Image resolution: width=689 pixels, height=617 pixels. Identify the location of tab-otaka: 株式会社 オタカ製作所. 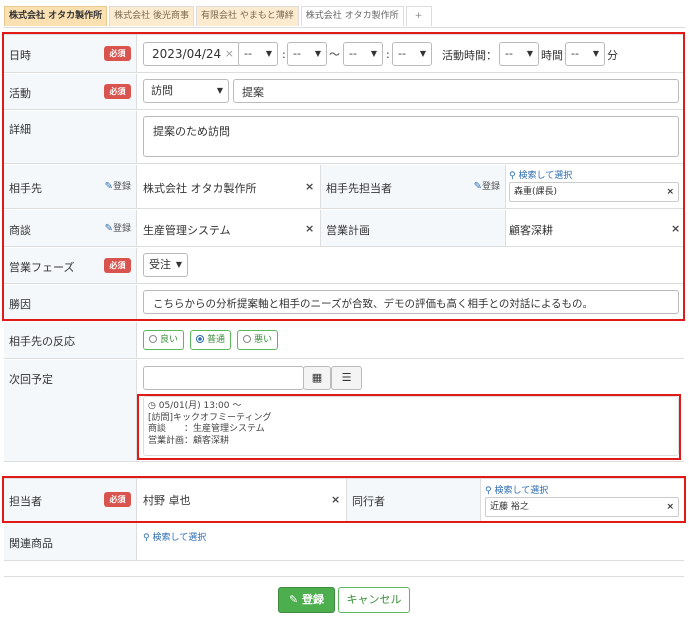
(352, 16).